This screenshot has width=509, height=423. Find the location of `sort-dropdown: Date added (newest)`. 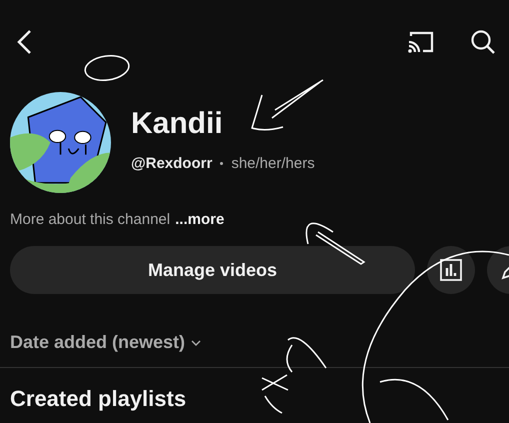

sort-dropdown: Date added (newest) is located at coordinates (106, 342).